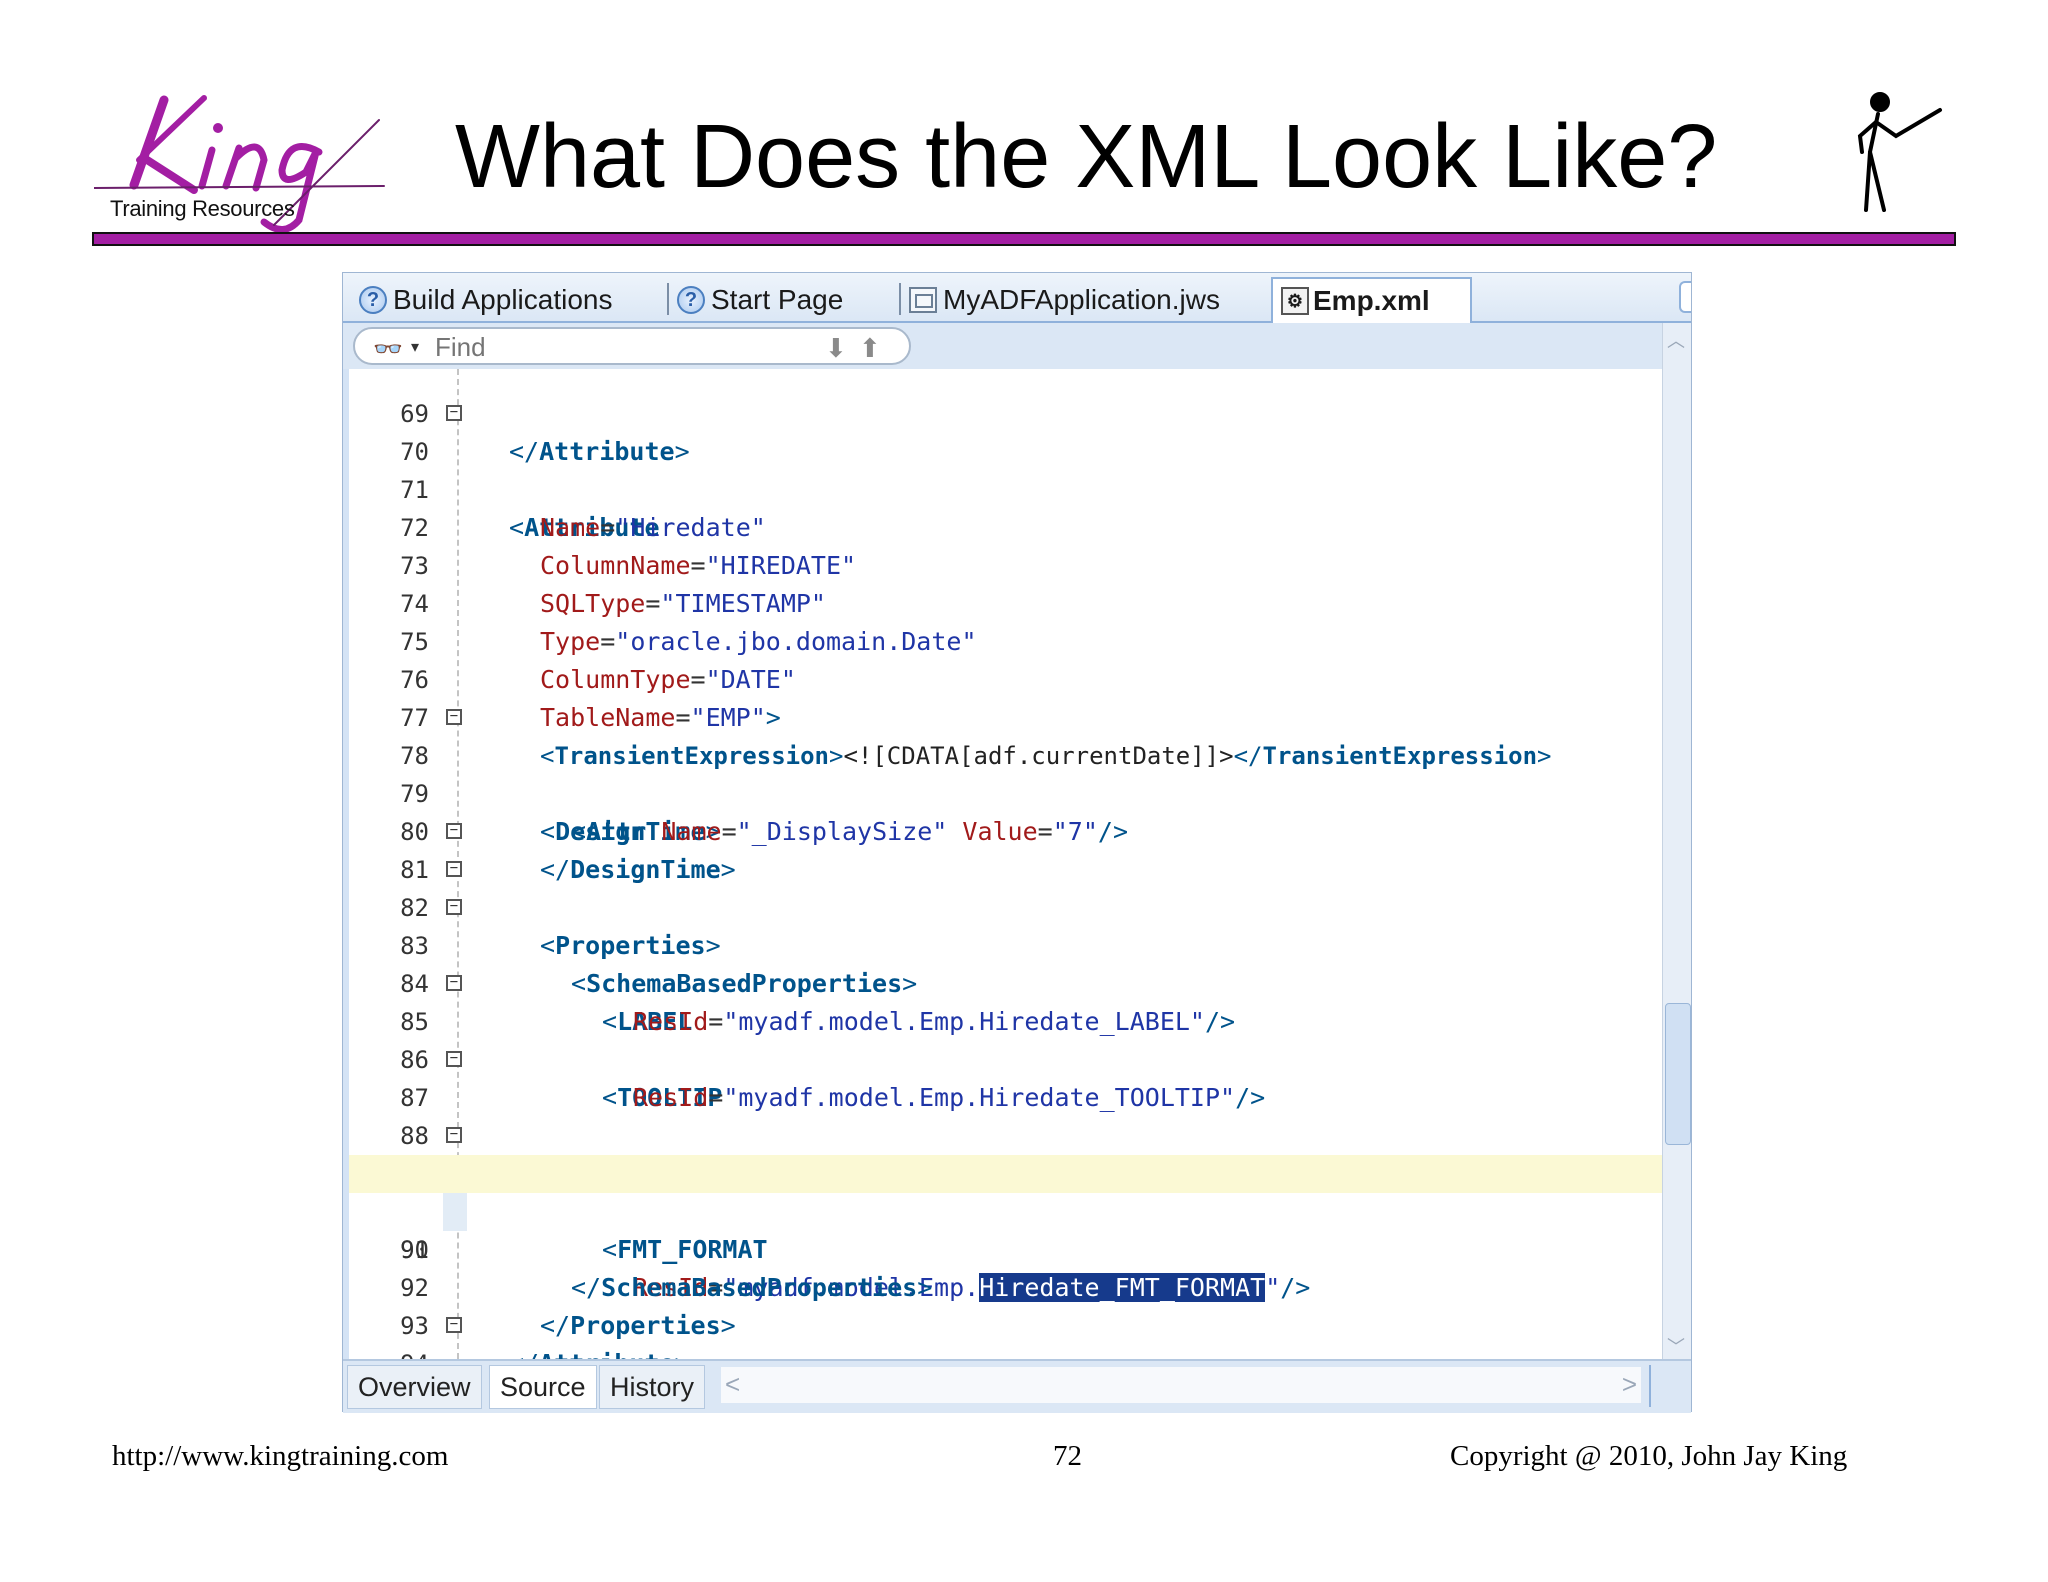  Describe the element at coordinates (1006, 563) in the screenshot. I see `code-line: 73 SQLType="TIMESTAMP"` at that location.